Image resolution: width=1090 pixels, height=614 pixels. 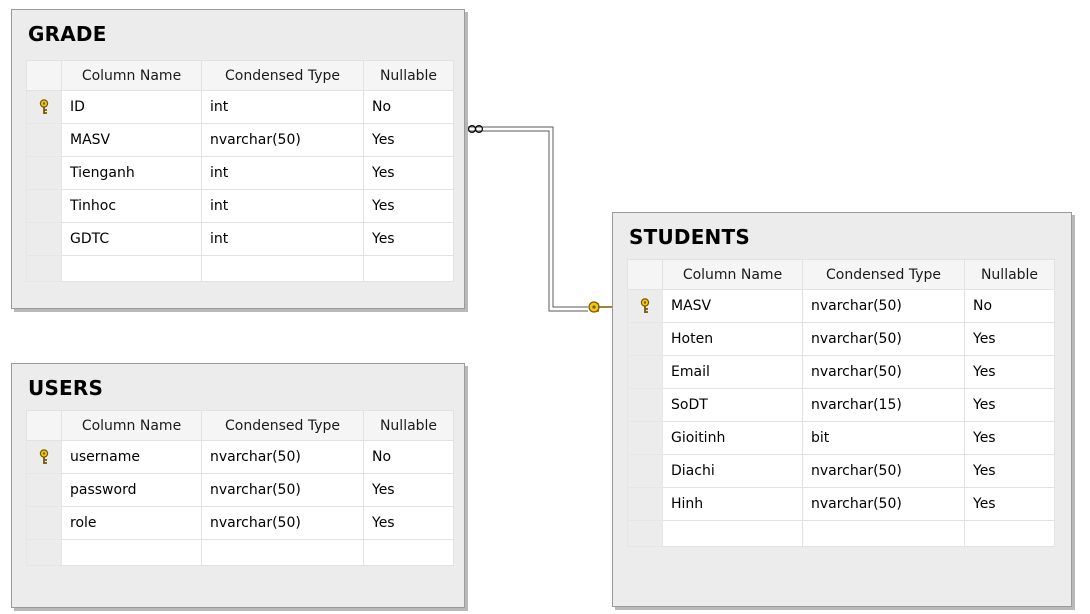 What do you see at coordinates (131, 107) in the screenshot?
I see `column-name: ID` at bounding box center [131, 107].